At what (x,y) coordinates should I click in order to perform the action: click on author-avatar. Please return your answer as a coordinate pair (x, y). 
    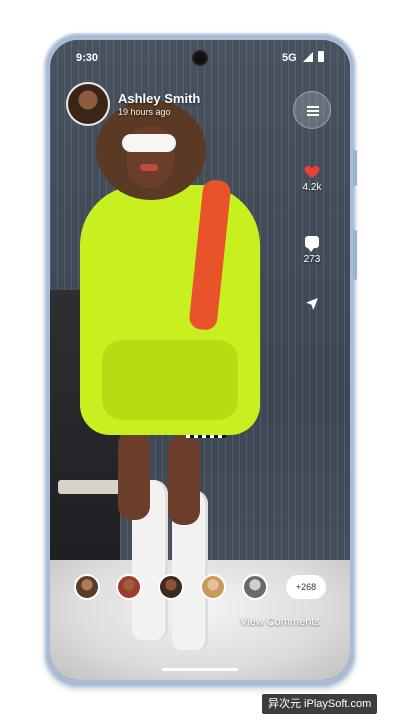
    Looking at the image, I should click on (88, 104).